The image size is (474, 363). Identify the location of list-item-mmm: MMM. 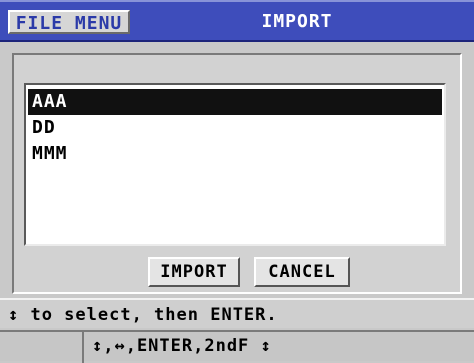
(235, 154).